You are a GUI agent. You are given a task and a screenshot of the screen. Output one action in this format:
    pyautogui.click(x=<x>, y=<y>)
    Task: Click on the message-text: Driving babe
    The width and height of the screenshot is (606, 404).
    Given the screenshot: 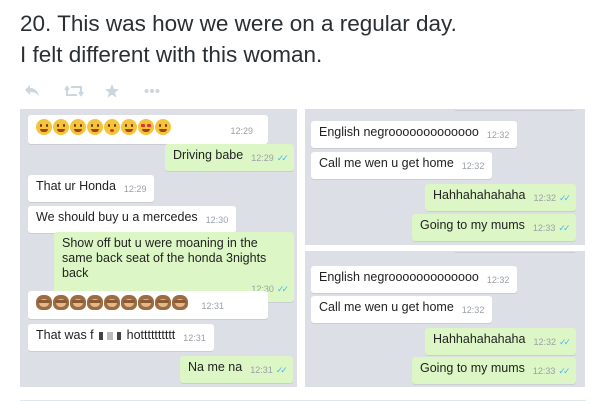 What is the action you would take?
    pyautogui.click(x=208, y=155)
    